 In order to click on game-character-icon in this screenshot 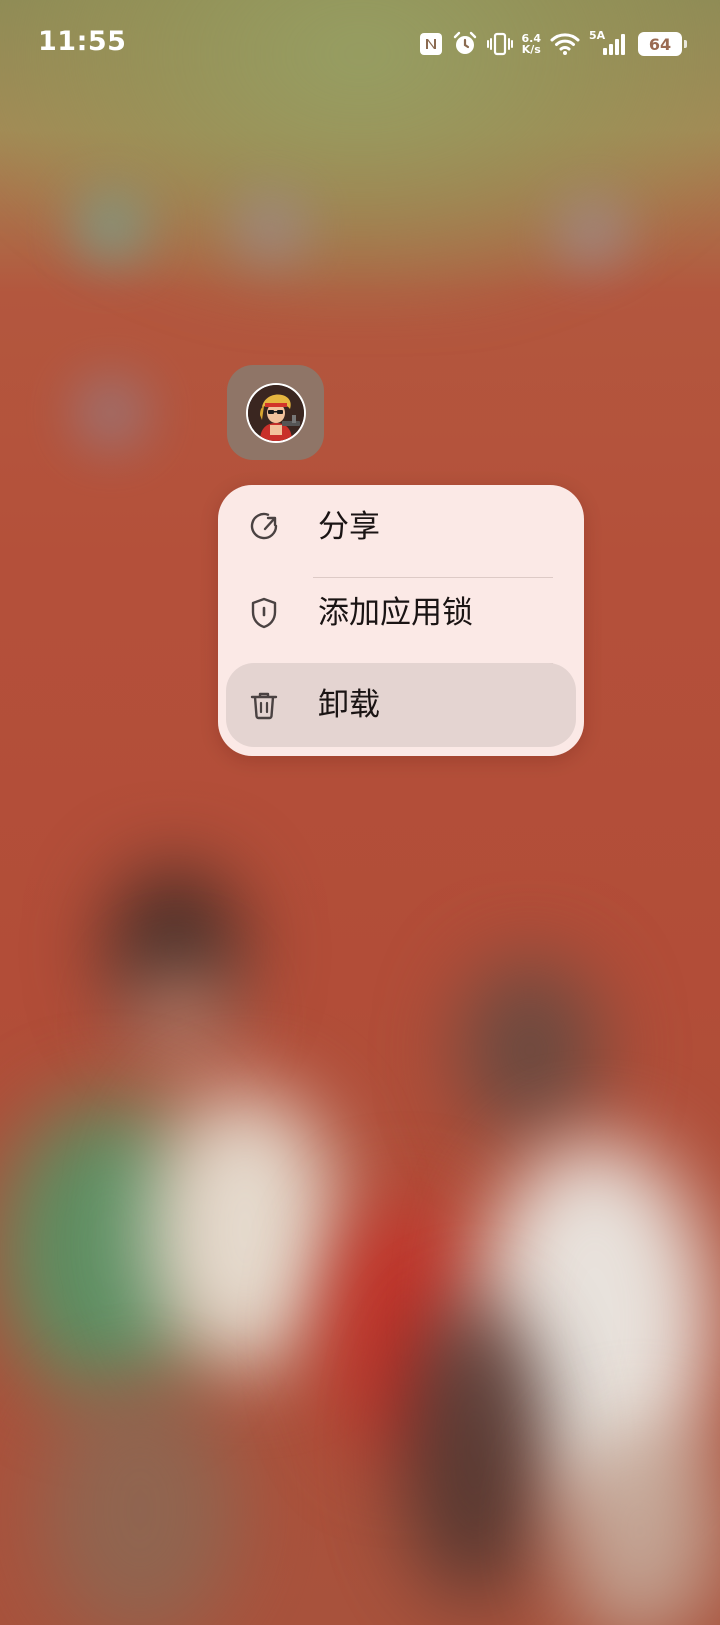, I will do `click(275, 412)`.